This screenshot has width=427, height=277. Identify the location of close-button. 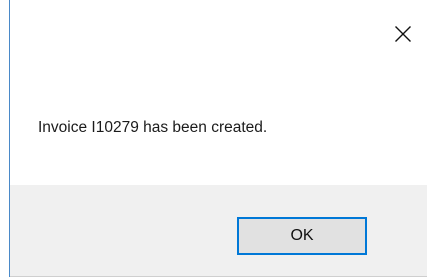
(403, 34).